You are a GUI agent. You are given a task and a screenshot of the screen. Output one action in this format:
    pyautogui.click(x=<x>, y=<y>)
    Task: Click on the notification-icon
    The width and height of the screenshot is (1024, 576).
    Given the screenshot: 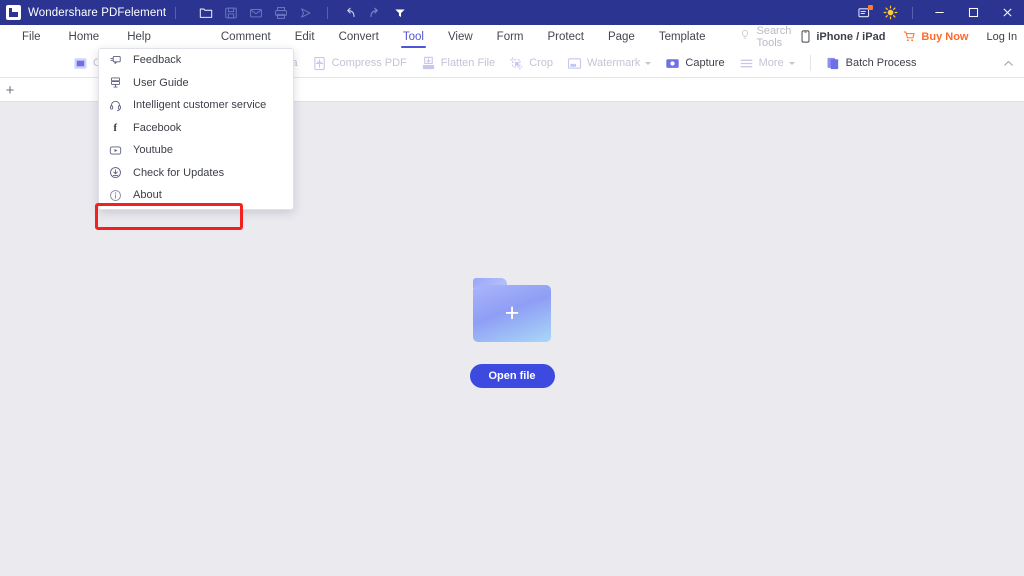 What is the action you would take?
    pyautogui.click(x=864, y=12)
    